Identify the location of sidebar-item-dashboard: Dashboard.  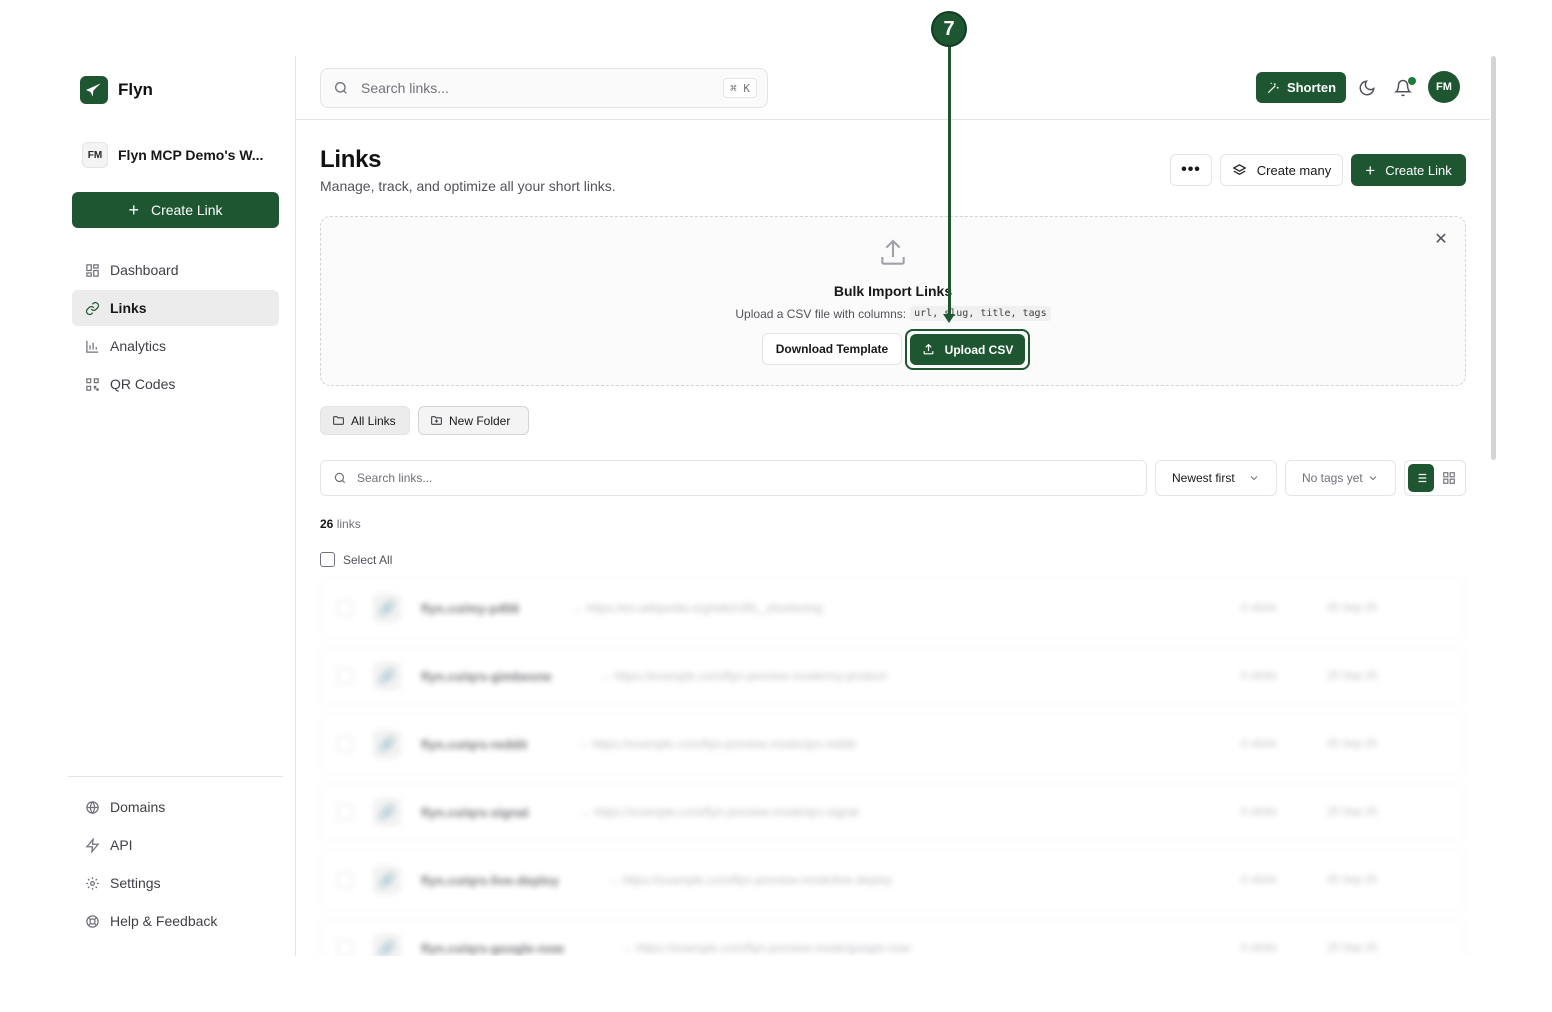
(175, 270).